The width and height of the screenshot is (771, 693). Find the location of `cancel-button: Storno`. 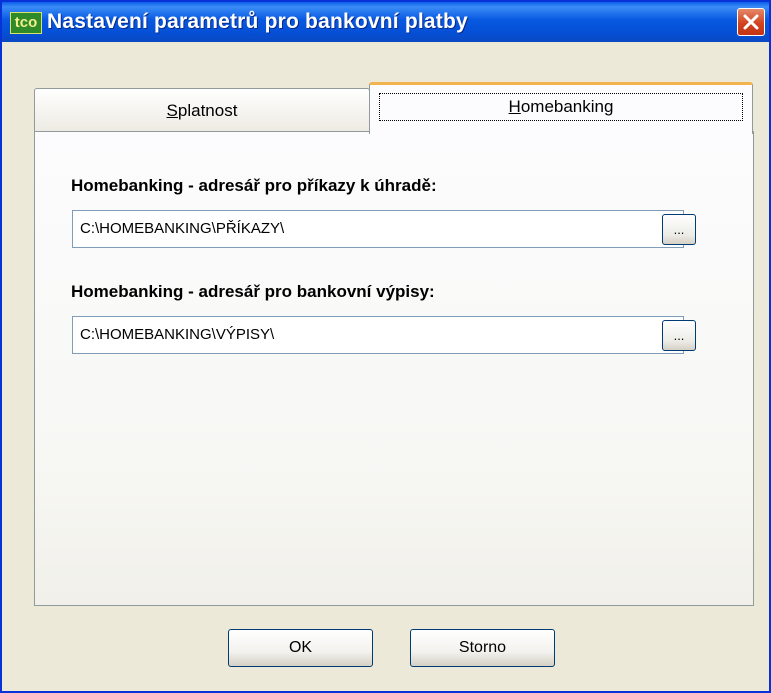

cancel-button: Storno is located at coordinates (482, 648).